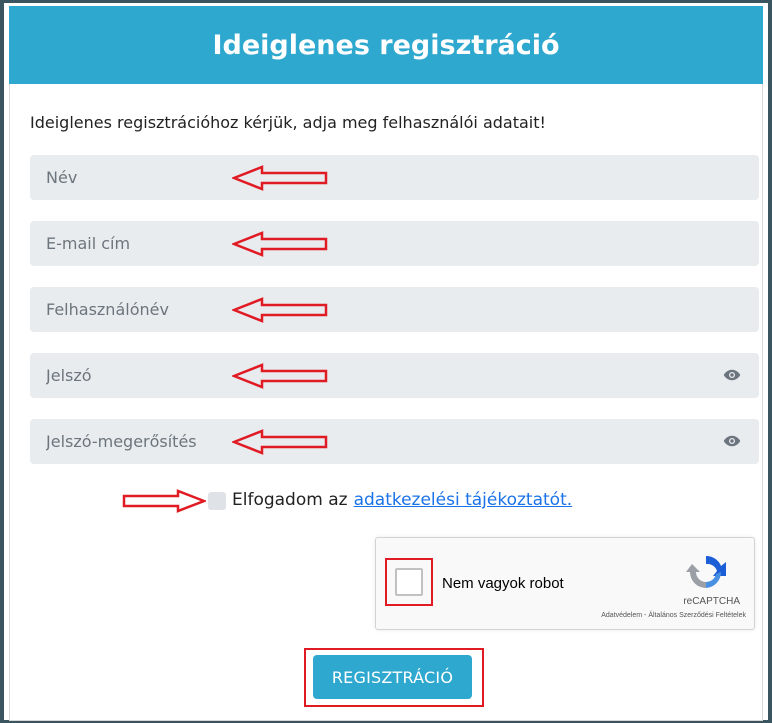  I want to click on password-input, so click(394, 375).